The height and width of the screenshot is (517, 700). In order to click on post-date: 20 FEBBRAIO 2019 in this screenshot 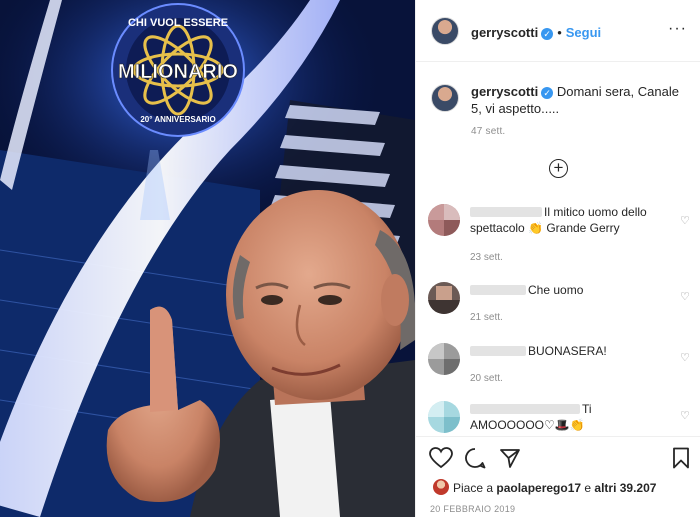, I will do `click(472, 509)`.